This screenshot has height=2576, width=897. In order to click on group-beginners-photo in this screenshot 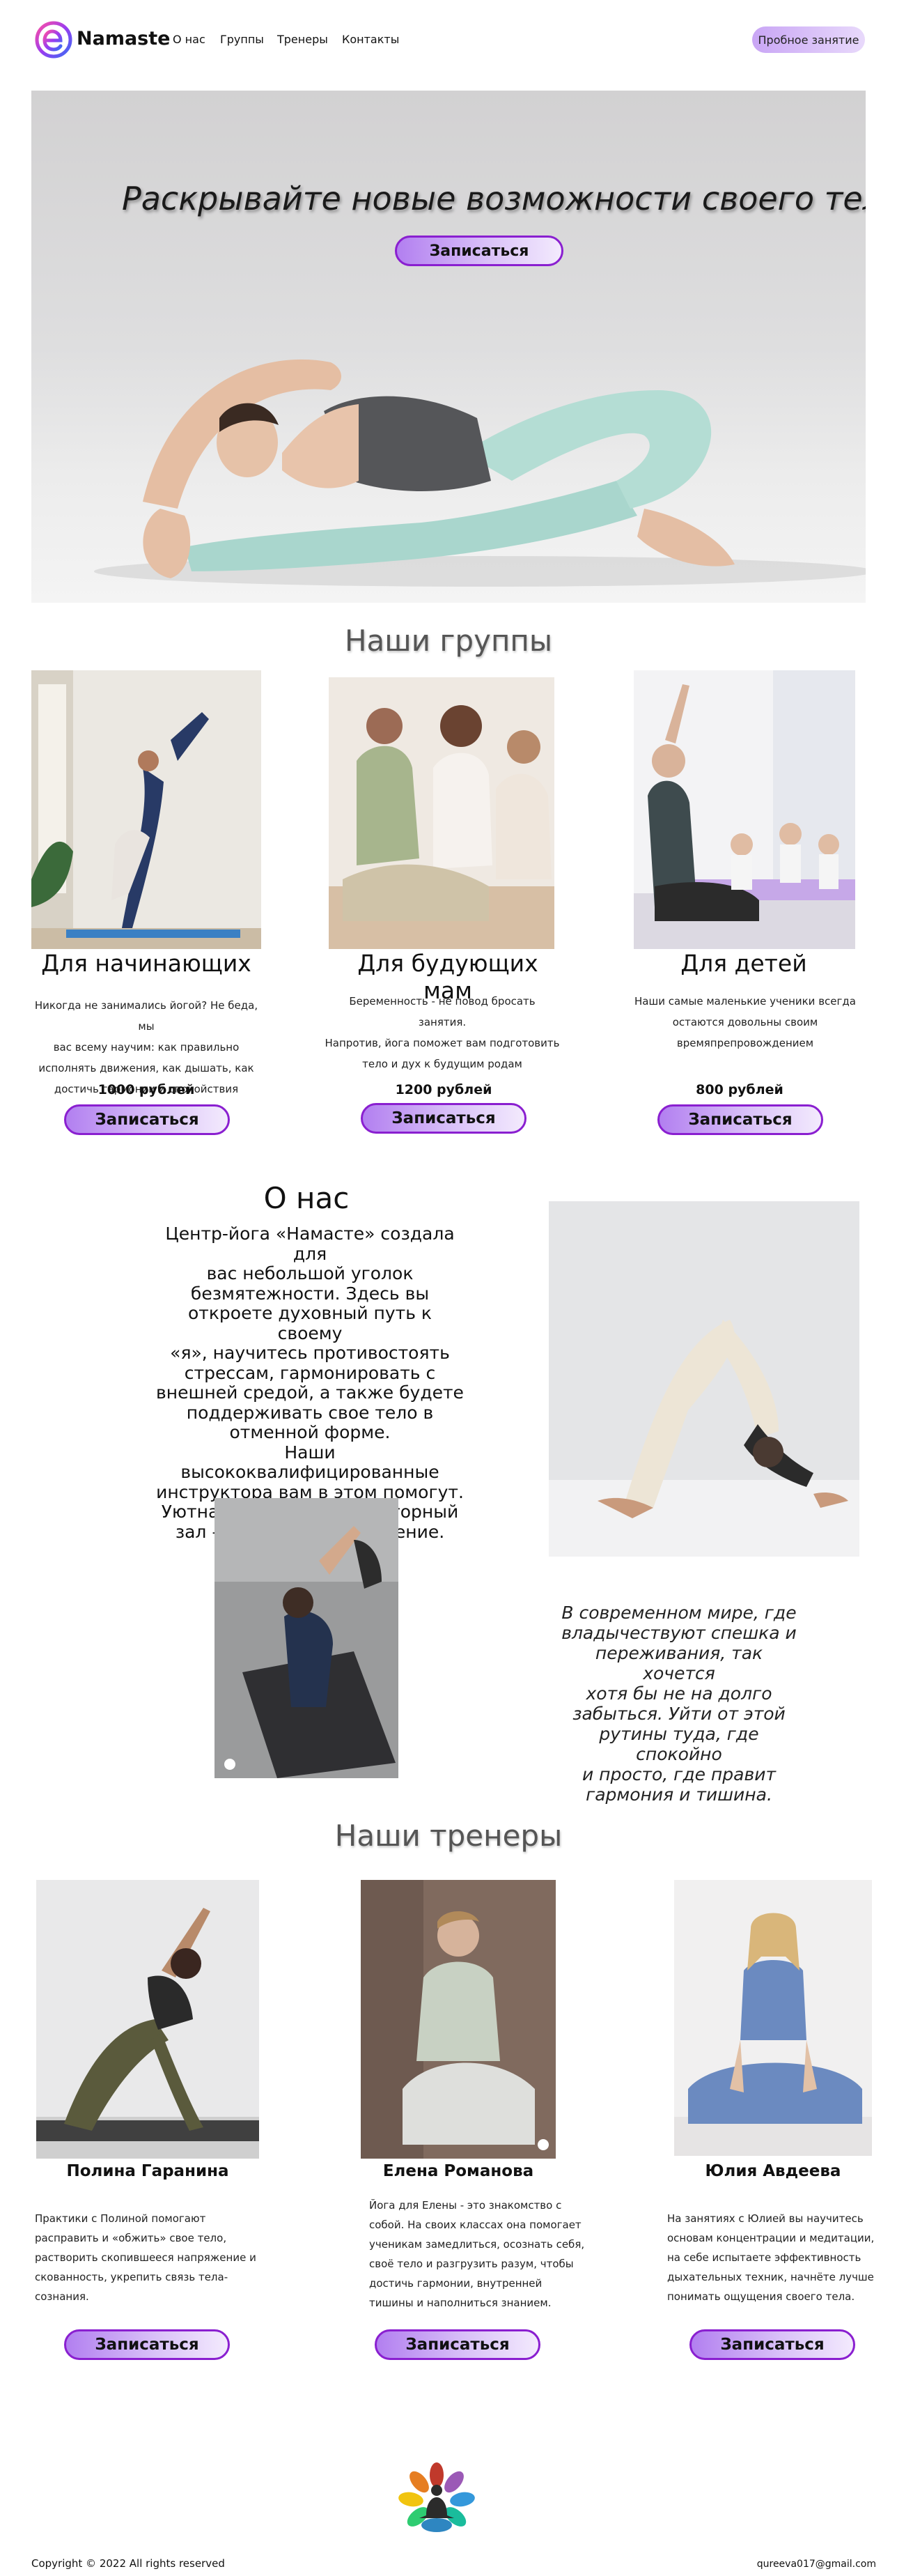, I will do `click(146, 809)`.